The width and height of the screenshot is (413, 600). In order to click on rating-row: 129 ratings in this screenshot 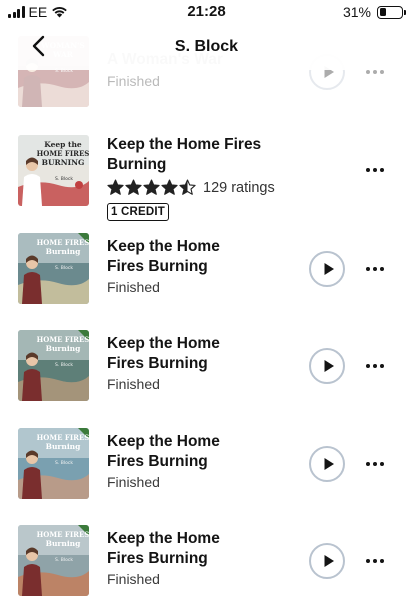, I will do `click(207, 187)`.